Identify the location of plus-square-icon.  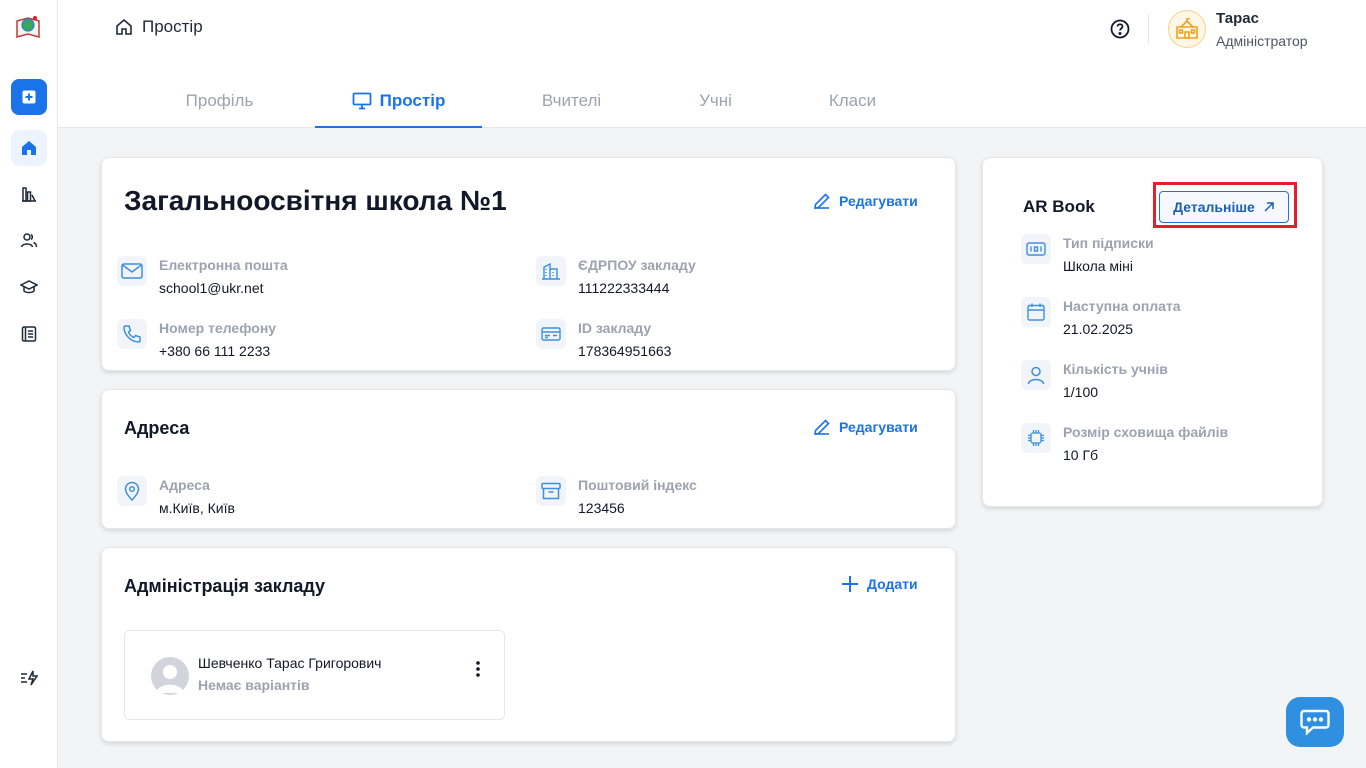
(29, 97).